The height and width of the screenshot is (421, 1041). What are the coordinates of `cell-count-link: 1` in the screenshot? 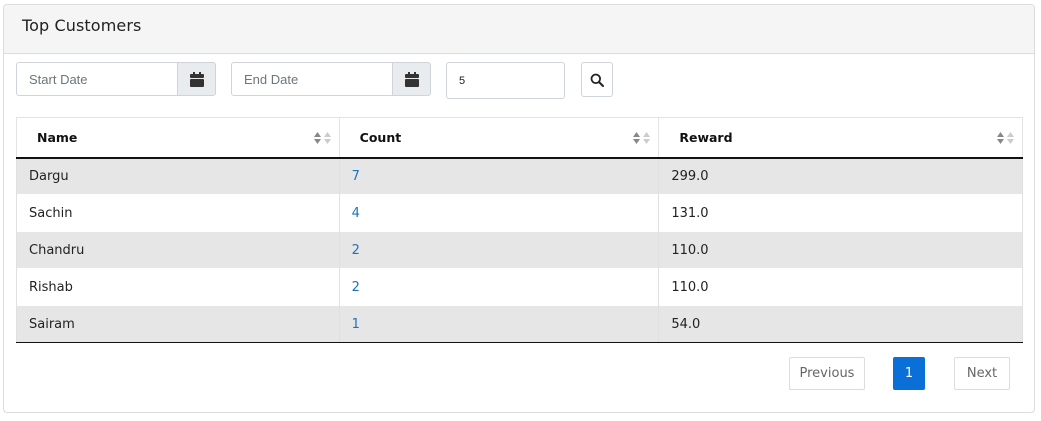 It's located at (499, 324).